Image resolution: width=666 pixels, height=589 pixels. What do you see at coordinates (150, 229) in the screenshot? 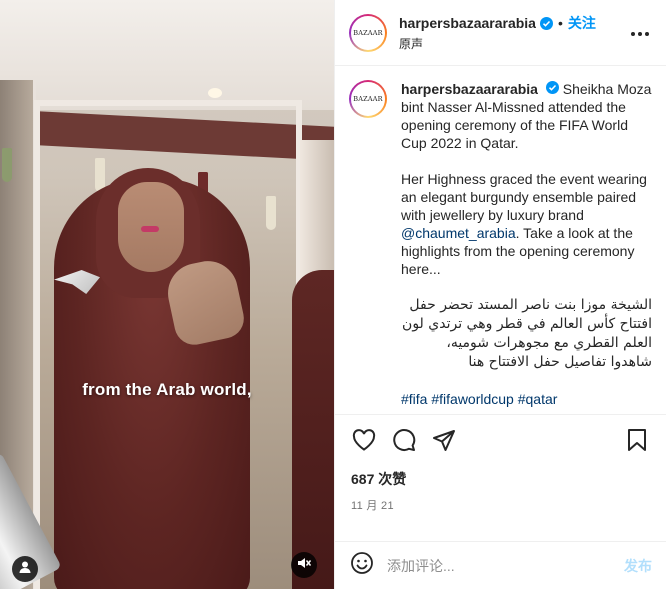
I see `video-subject-lips` at bounding box center [150, 229].